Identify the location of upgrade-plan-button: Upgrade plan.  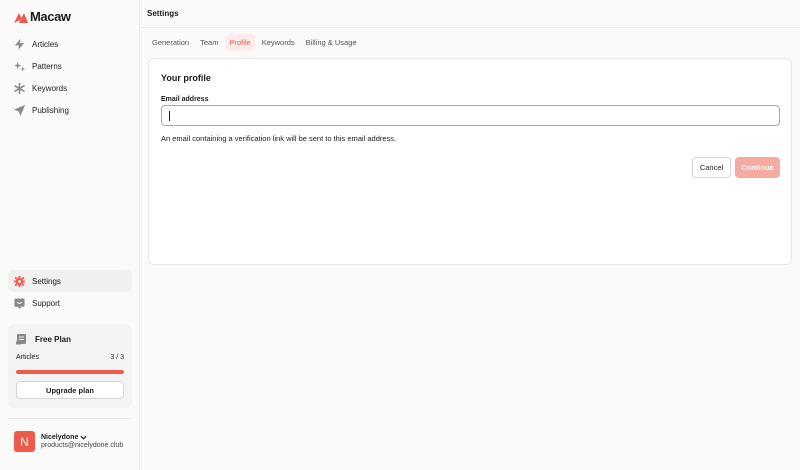
(70, 390).